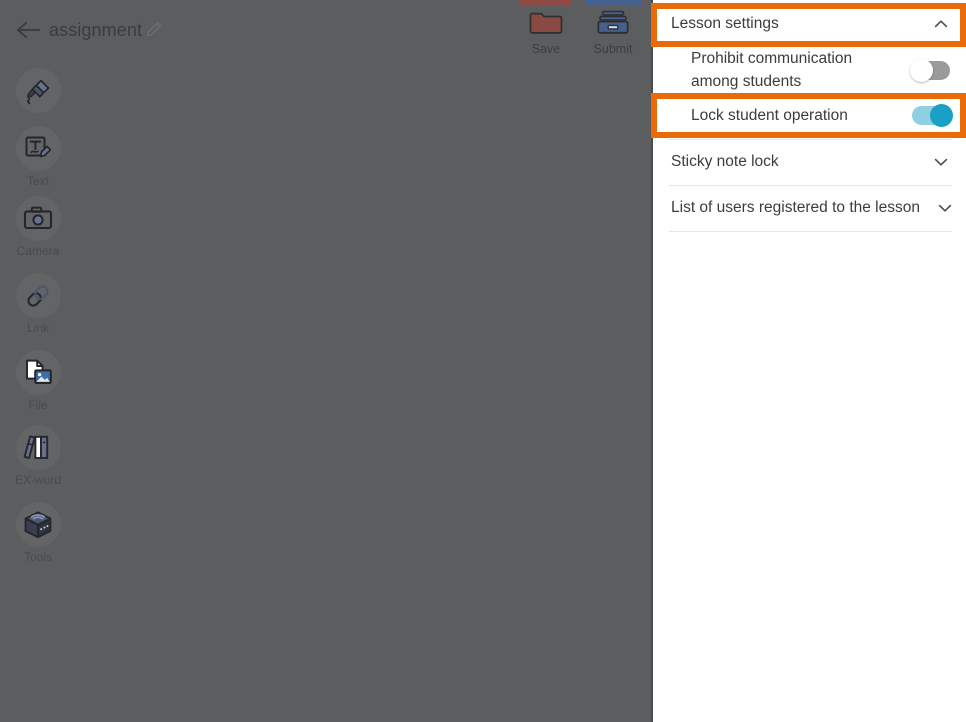 The width and height of the screenshot is (966, 722). What do you see at coordinates (810, 162) in the screenshot?
I see `section-header-sticky-note-lock: Sticky note lock` at bounding box center [810, 162].